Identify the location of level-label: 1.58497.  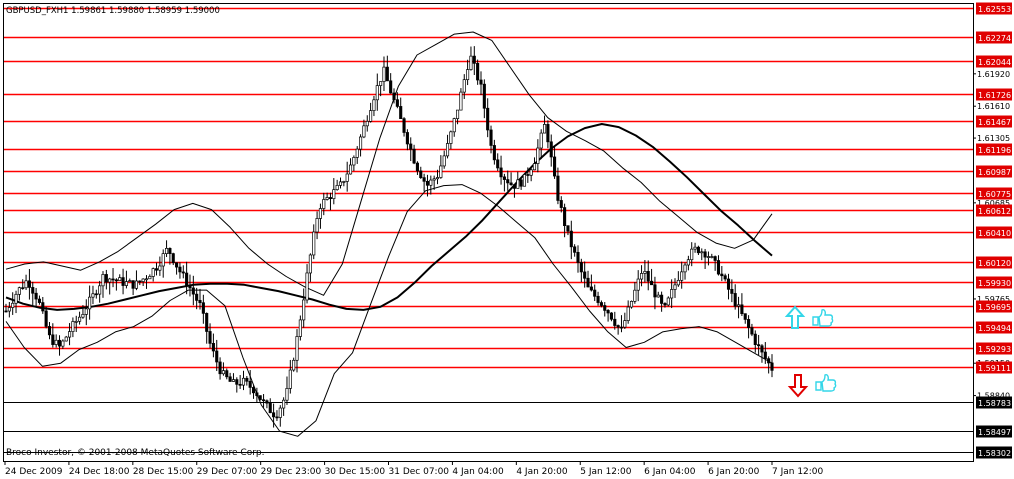
(994, 432).